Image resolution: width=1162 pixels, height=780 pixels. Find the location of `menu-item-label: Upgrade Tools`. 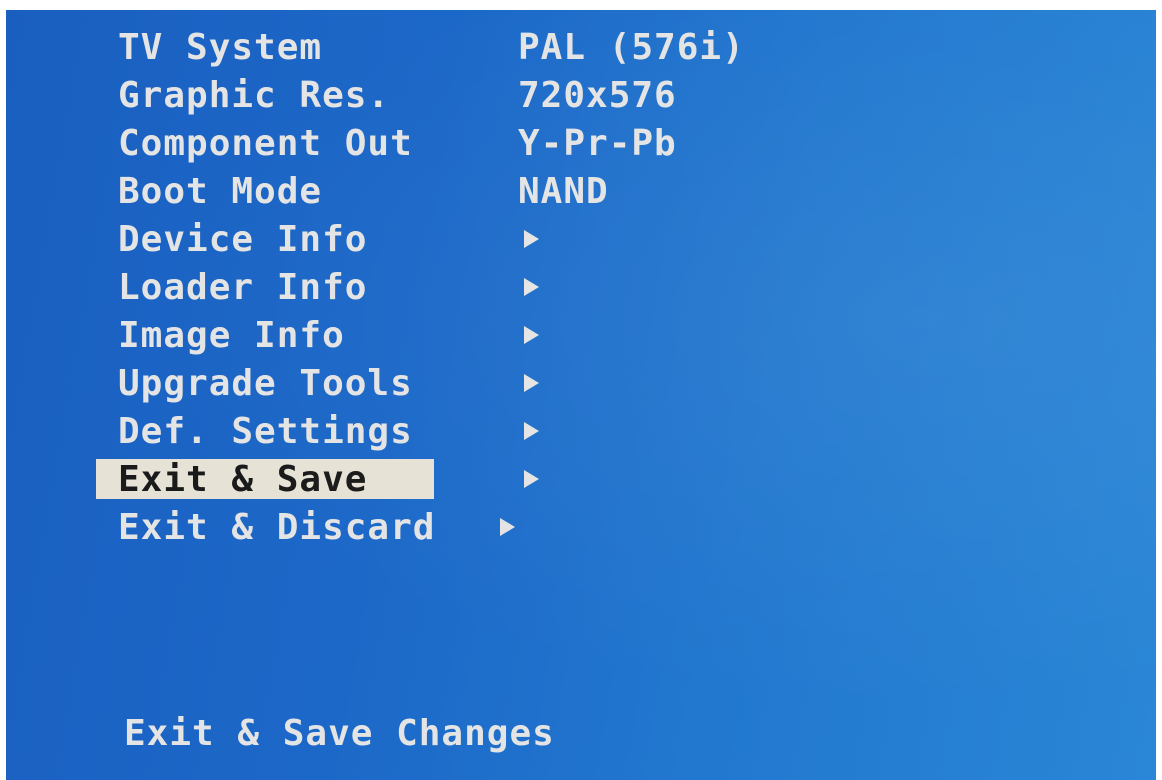

menu-item-label: Upgrade Tools is located at coordinates (265, 383).